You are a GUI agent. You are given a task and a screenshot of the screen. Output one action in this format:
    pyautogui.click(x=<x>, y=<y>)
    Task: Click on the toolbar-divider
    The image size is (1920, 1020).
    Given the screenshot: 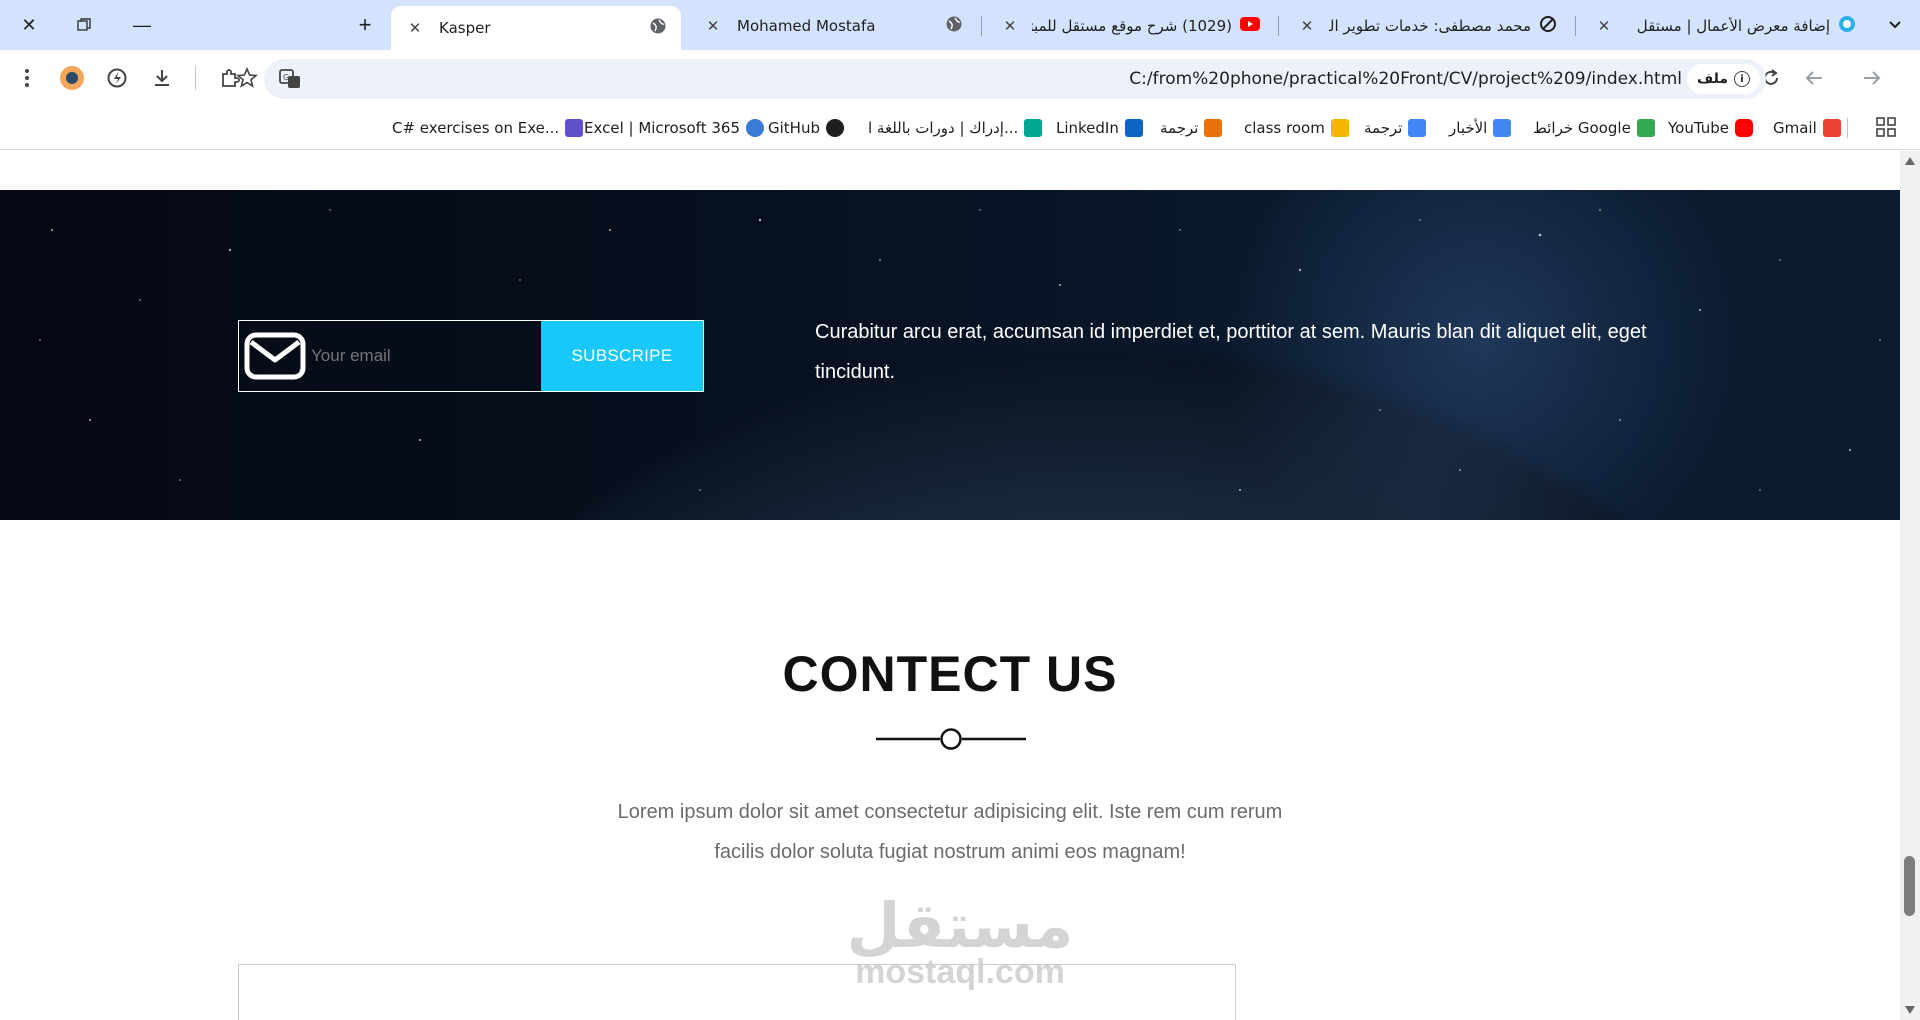 What is the action you would take?
    pyautogui.click(x=195, y=78)
    